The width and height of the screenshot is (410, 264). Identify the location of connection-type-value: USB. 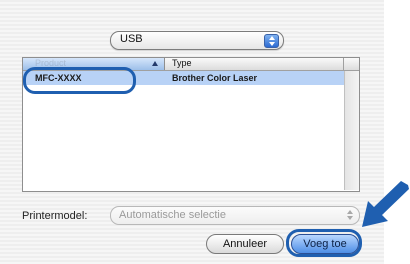
(131, 39).